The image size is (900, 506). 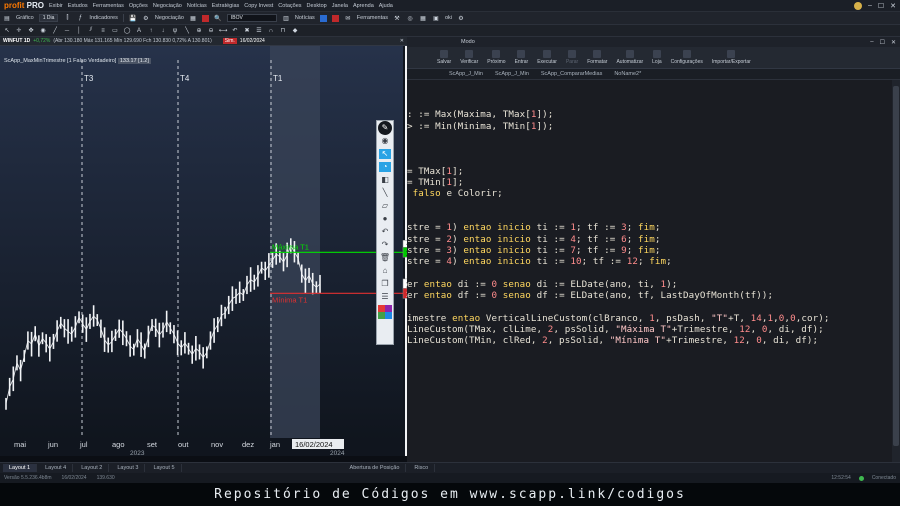 What do you see at coordinates (627, 74) in the screenshot?
I see `editor-tab: NoName2*` at bounding box center [627, 74].